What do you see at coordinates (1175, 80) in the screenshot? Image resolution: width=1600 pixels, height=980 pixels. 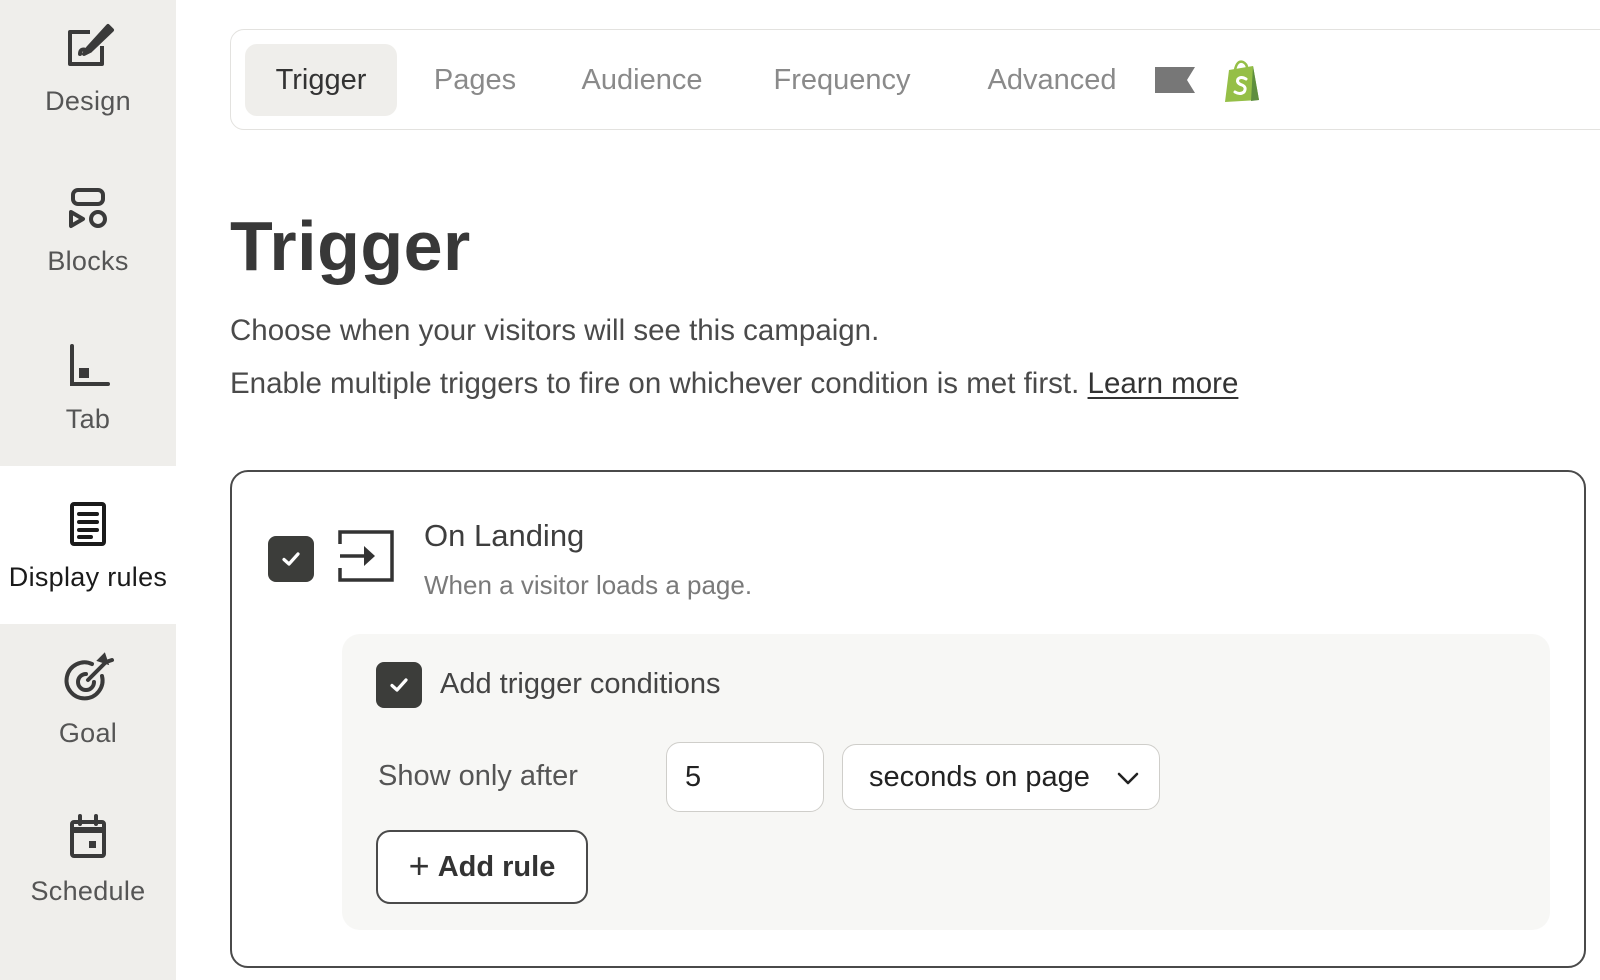 I see `flag-icon` at bounding box center [1175, 80].